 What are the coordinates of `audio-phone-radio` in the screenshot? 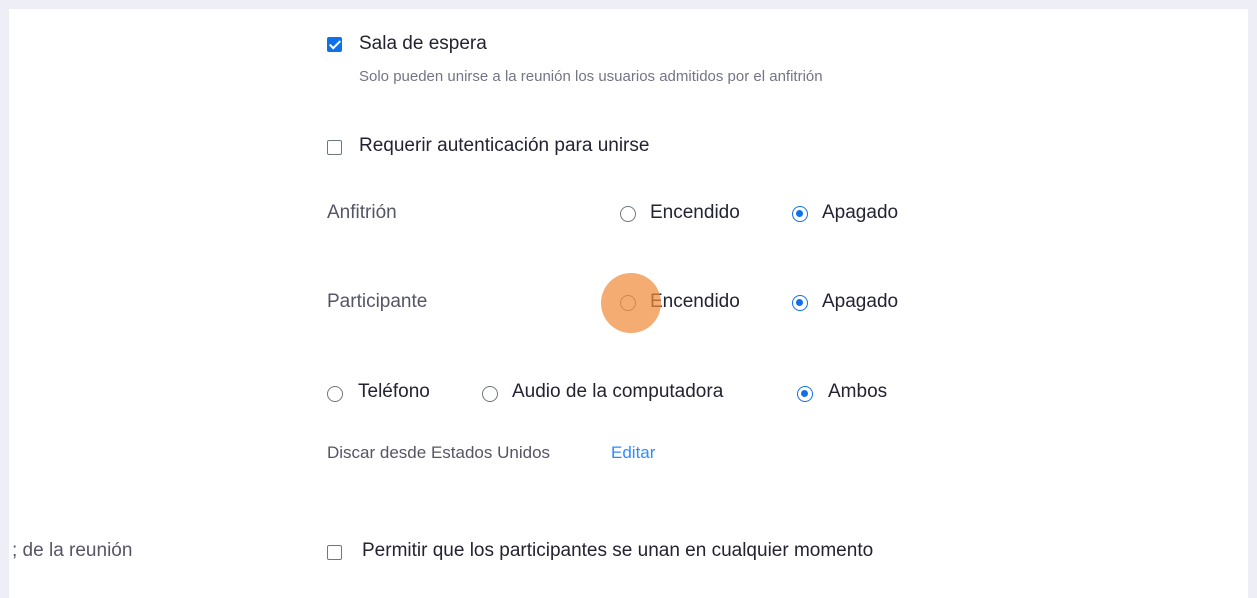 It's located at (335, 394).